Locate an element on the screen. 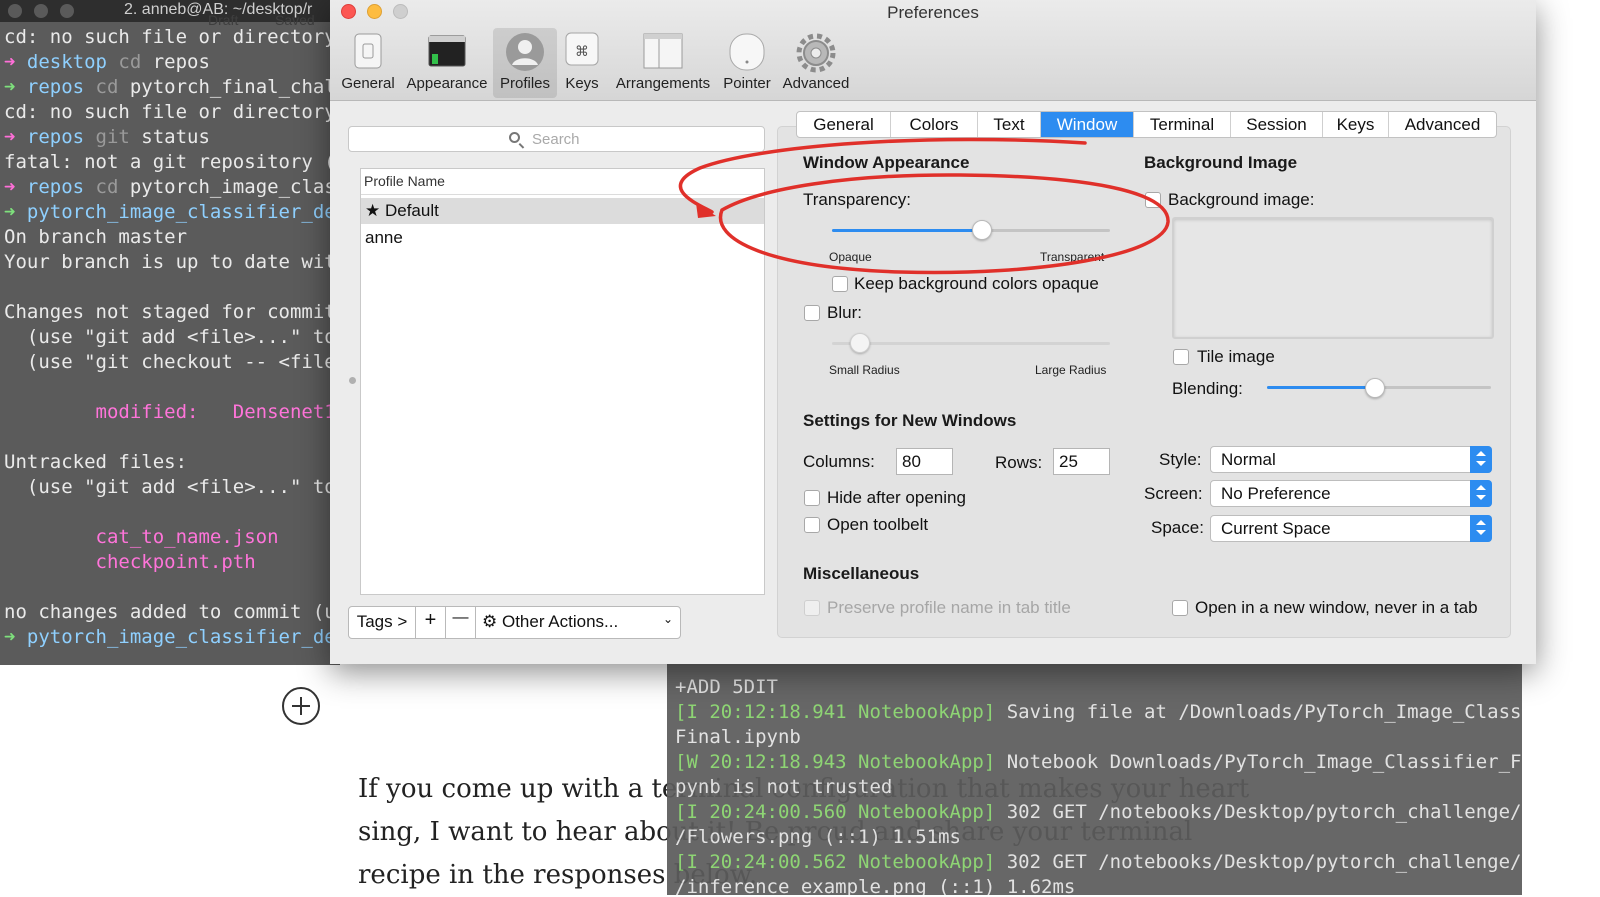  background-image-well is located at coordinates (1333, 278).